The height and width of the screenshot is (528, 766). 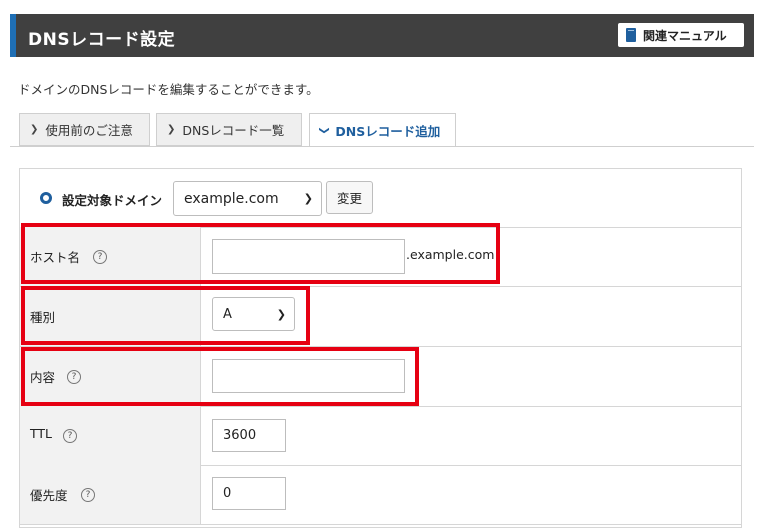 I want to click on related-manual-button: 関連マニュアル, so click(x=681, y=35).